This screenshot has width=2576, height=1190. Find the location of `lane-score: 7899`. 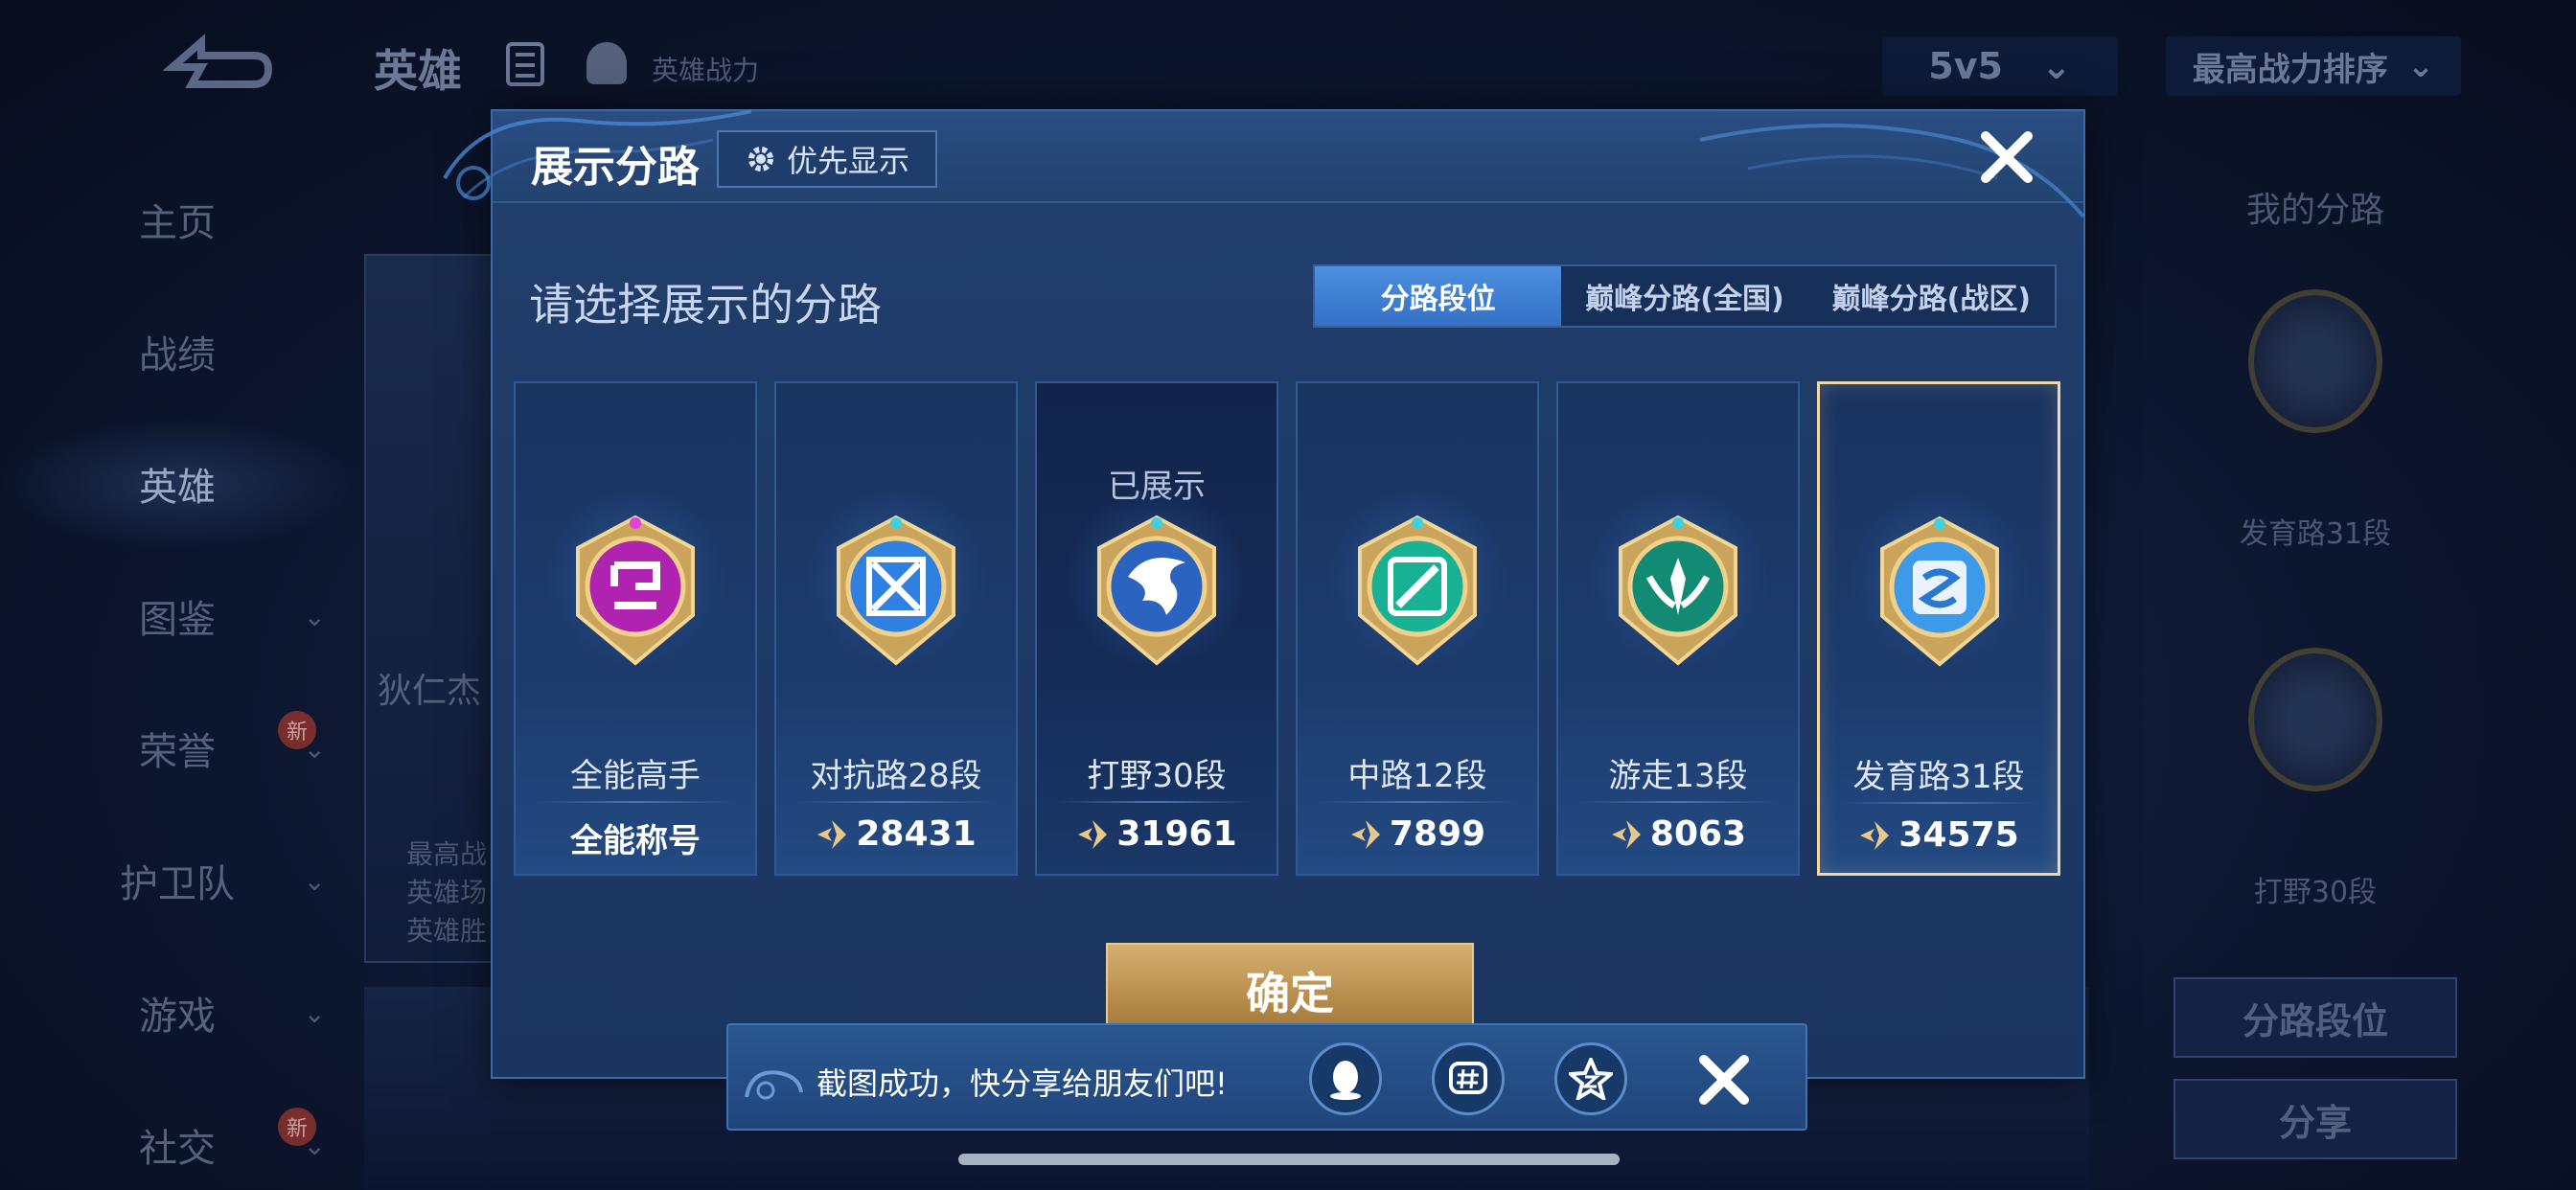

lane-score: 7899 is located at coordinates (1417, 834).